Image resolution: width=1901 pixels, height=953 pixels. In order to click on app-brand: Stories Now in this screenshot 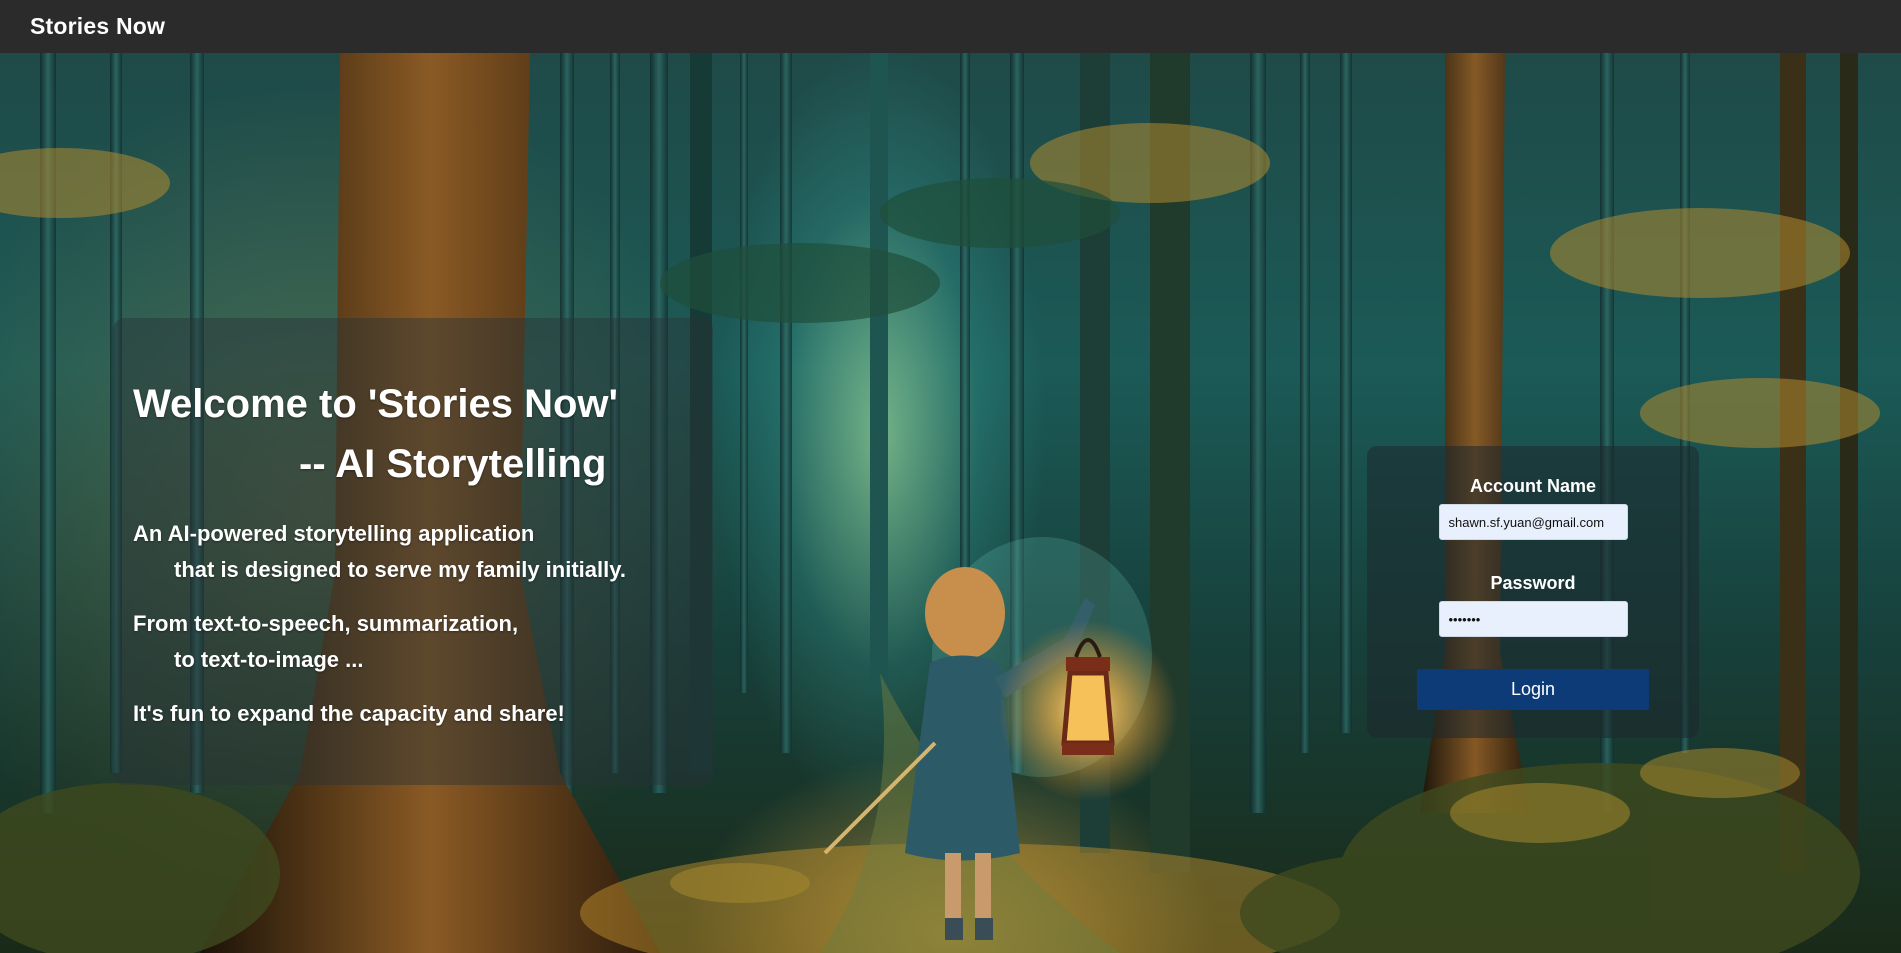, I will do `click(97, 26)`.